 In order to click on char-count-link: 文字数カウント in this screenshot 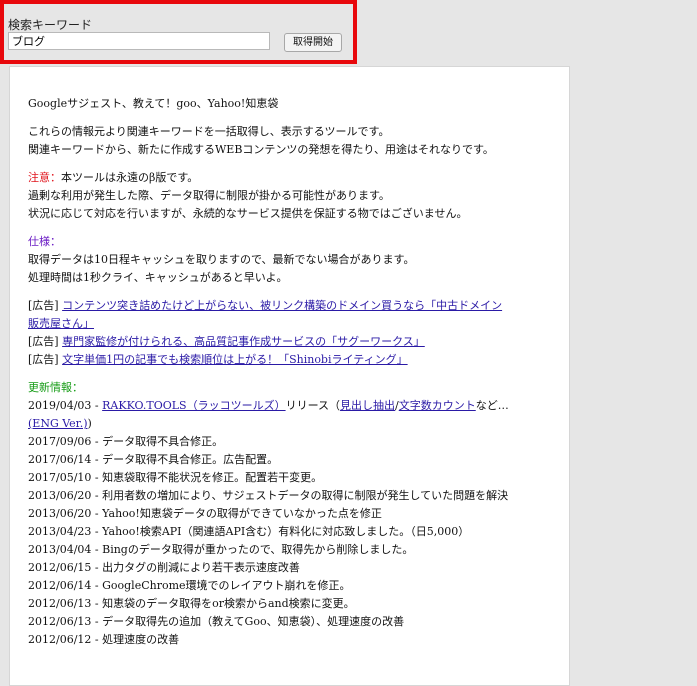, I will do `click(437, 405)`.